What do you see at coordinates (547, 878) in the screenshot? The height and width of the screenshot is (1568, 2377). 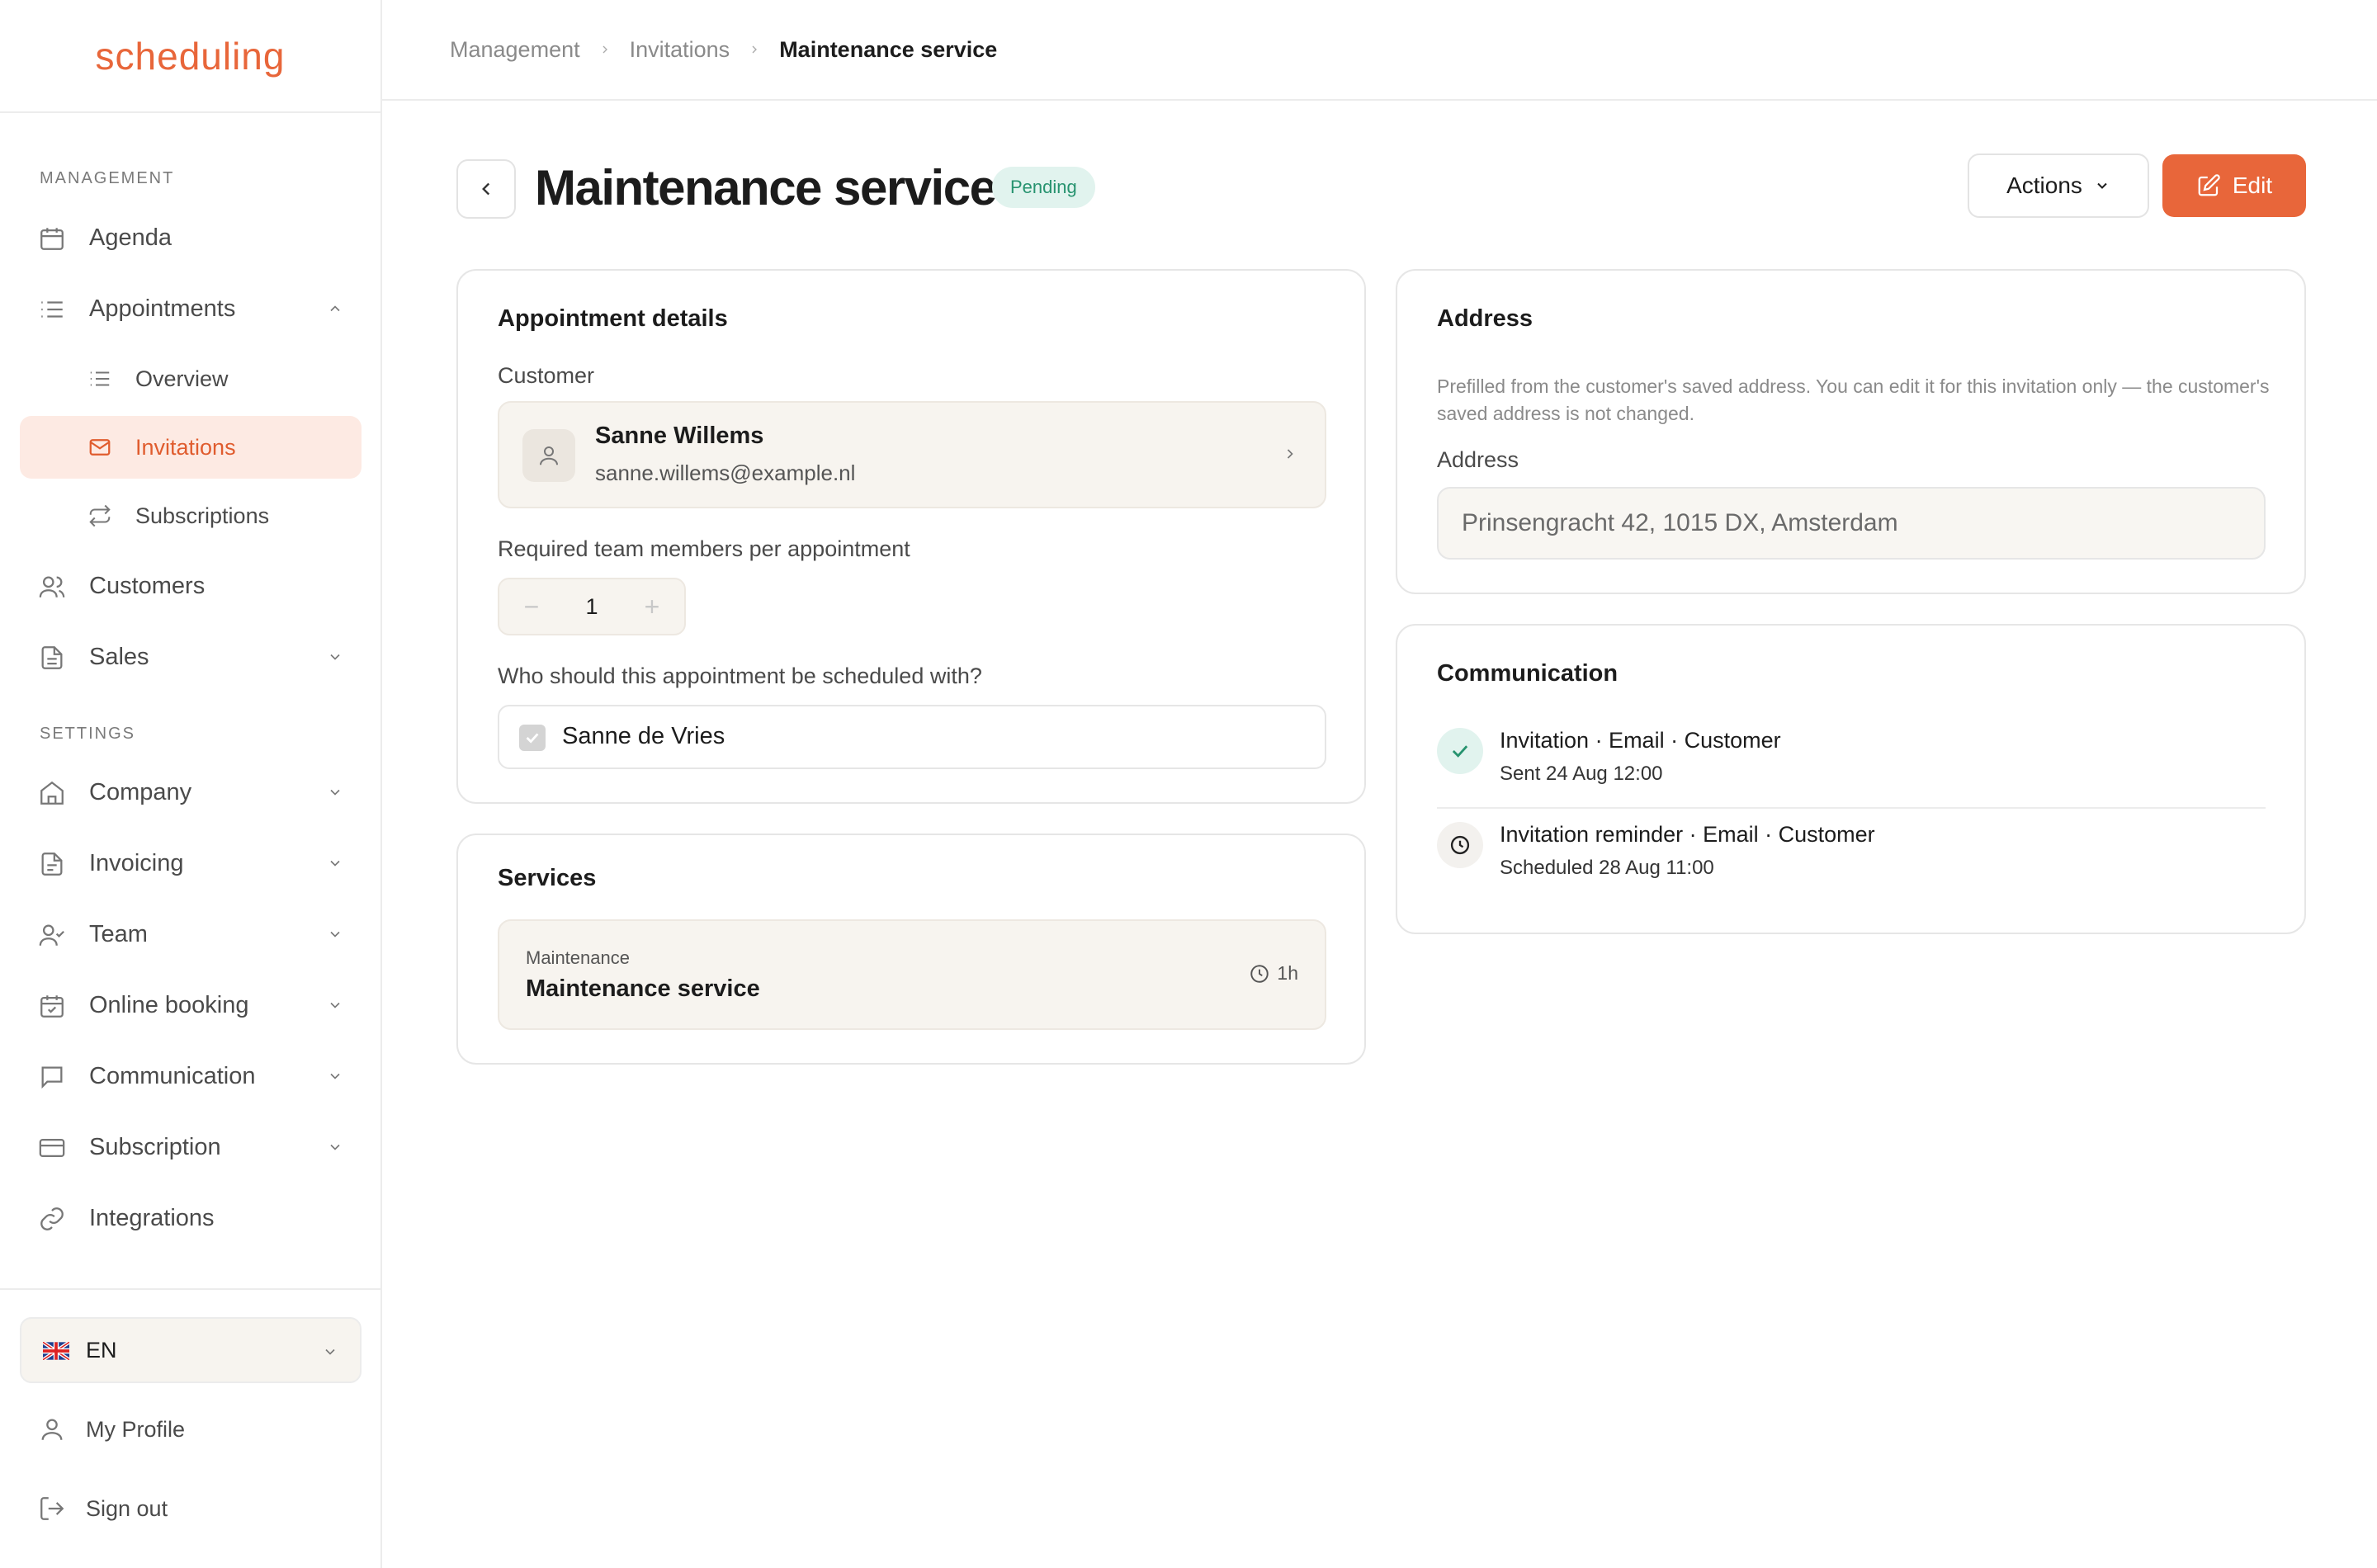 I see `services-heading: Services` at bounding box center [547, 878].